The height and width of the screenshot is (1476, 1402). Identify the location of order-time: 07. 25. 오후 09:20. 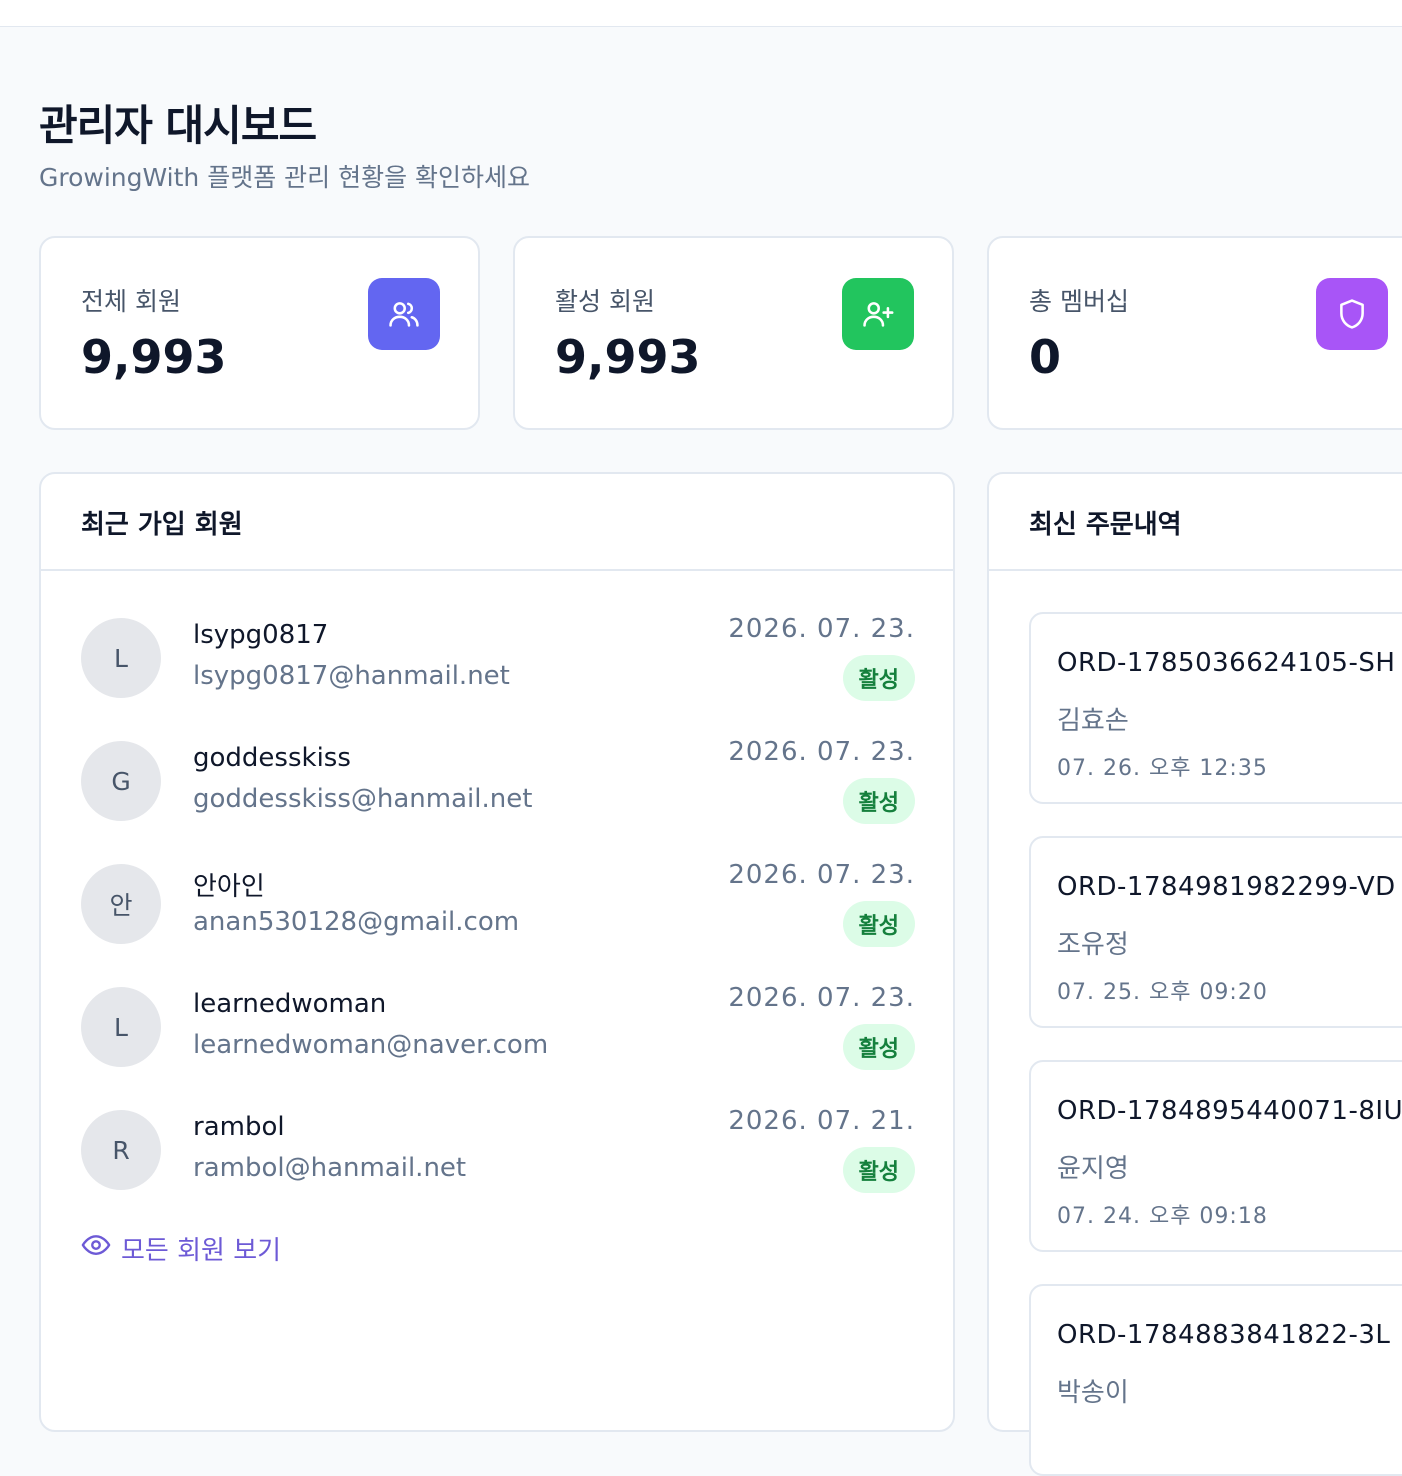
(1162, 992).